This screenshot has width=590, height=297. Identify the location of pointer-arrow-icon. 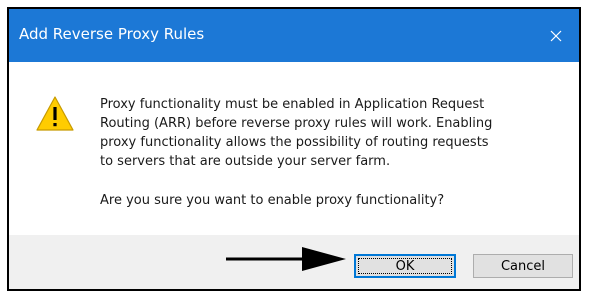
(286, 259).